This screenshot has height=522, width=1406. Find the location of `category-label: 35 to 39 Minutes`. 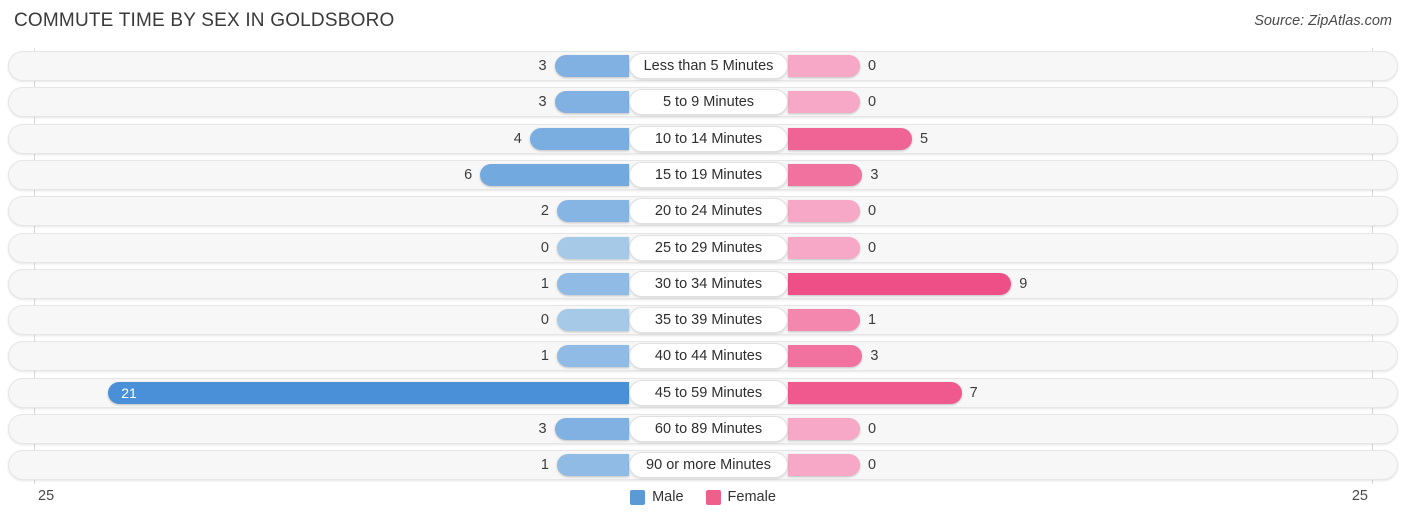

category-label: 35 to 39 Minutes is located at coordinates (708, 320).